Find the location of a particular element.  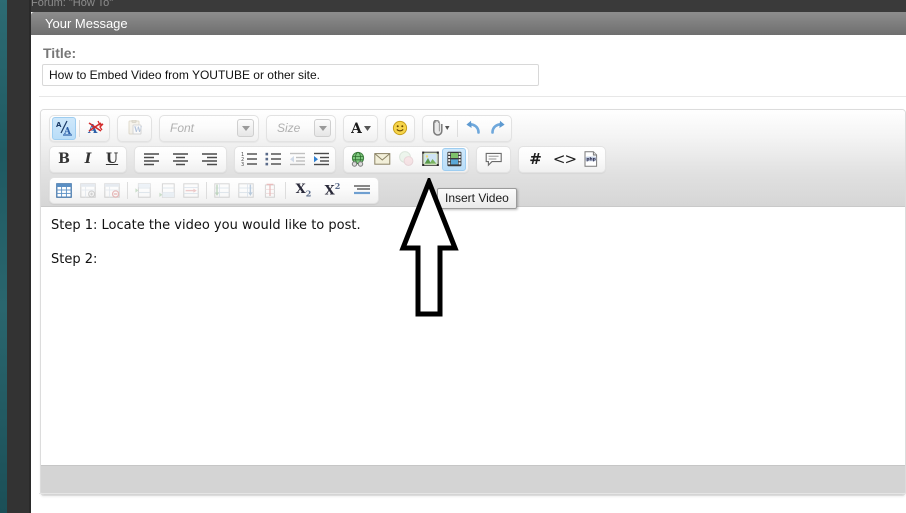

panel-title: Your Message is located at coordinates (86, 23).